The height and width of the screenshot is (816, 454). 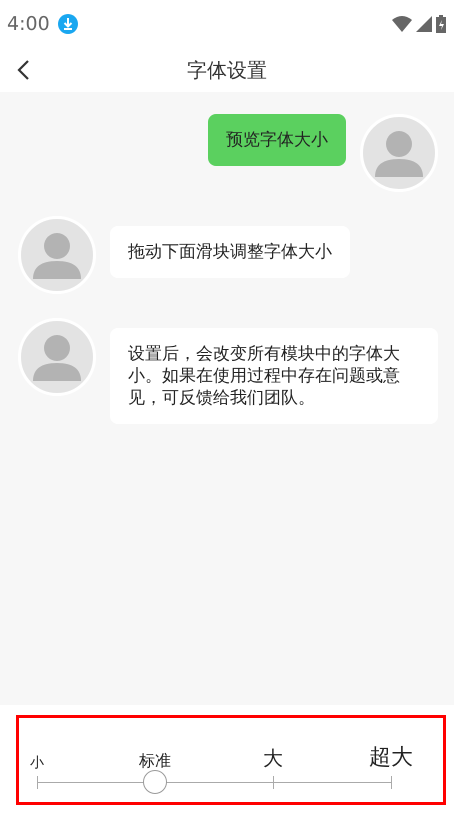 What do you see at coordinates (424, 24) in the screenshot?
I see `signal-icon` at bounding box center [424, 24].